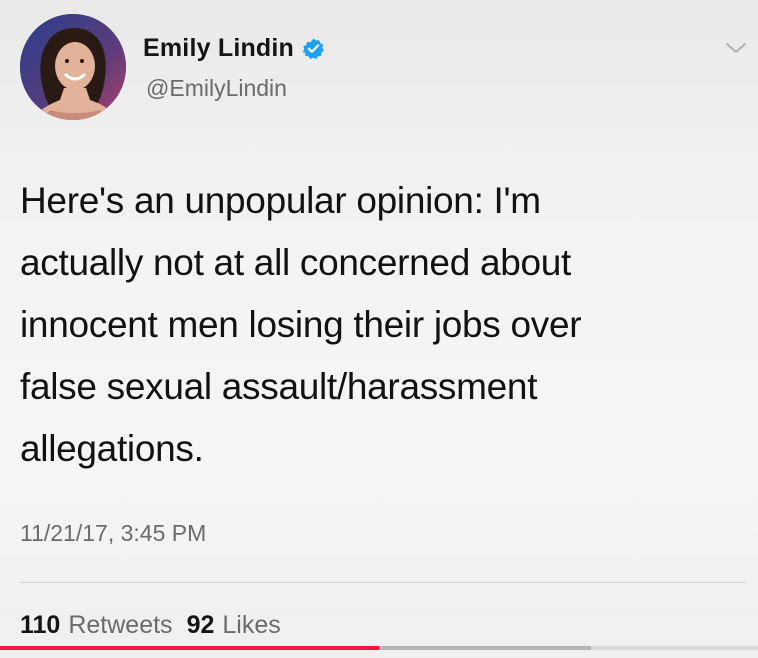 This screenshot has width=758, height=658. I want to click on stats-row: 110 Retweets 92 Likes, so click(157, 625).